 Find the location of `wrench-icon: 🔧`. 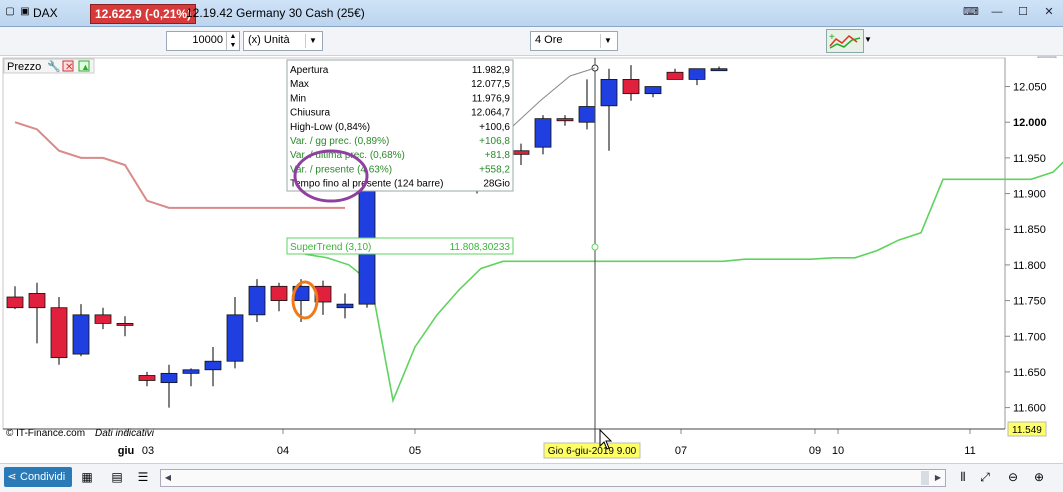

wrench-icon: 🔧 is located at coordinates (54, 66).